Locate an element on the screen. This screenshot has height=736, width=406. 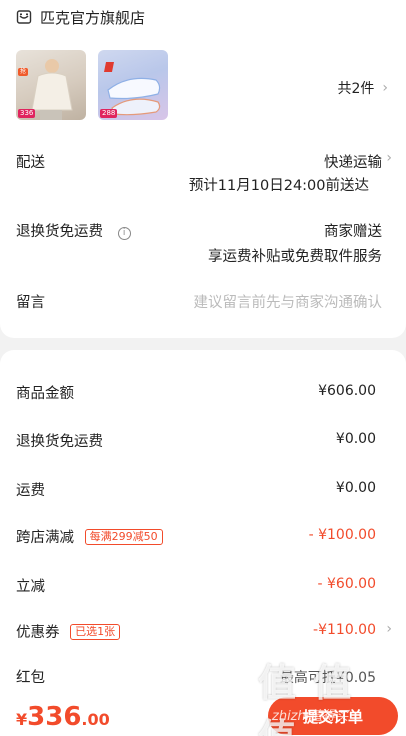
item-count-label: 共2件 is located at coordinates (356, 89).